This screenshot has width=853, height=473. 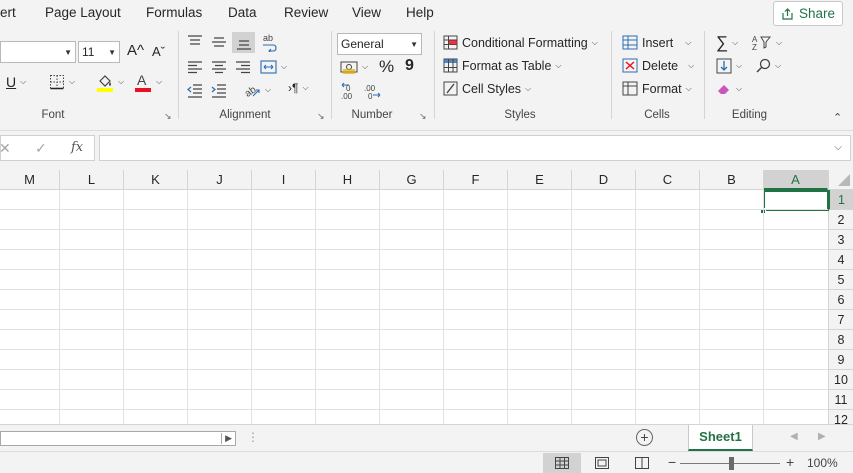 What do you see at coordinates (420, 12) in the screenshot?
I see `tab-help: Help` at bounding box center [420, 12].